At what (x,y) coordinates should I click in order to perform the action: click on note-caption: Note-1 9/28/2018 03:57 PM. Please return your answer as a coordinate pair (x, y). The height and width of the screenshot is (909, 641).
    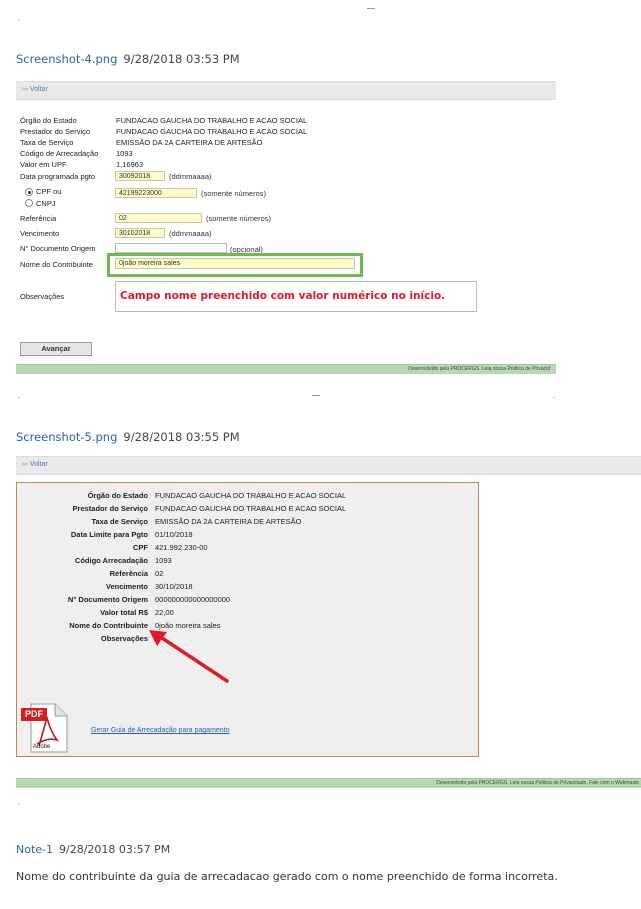
    Looking at the image, I should click on (93, 849).